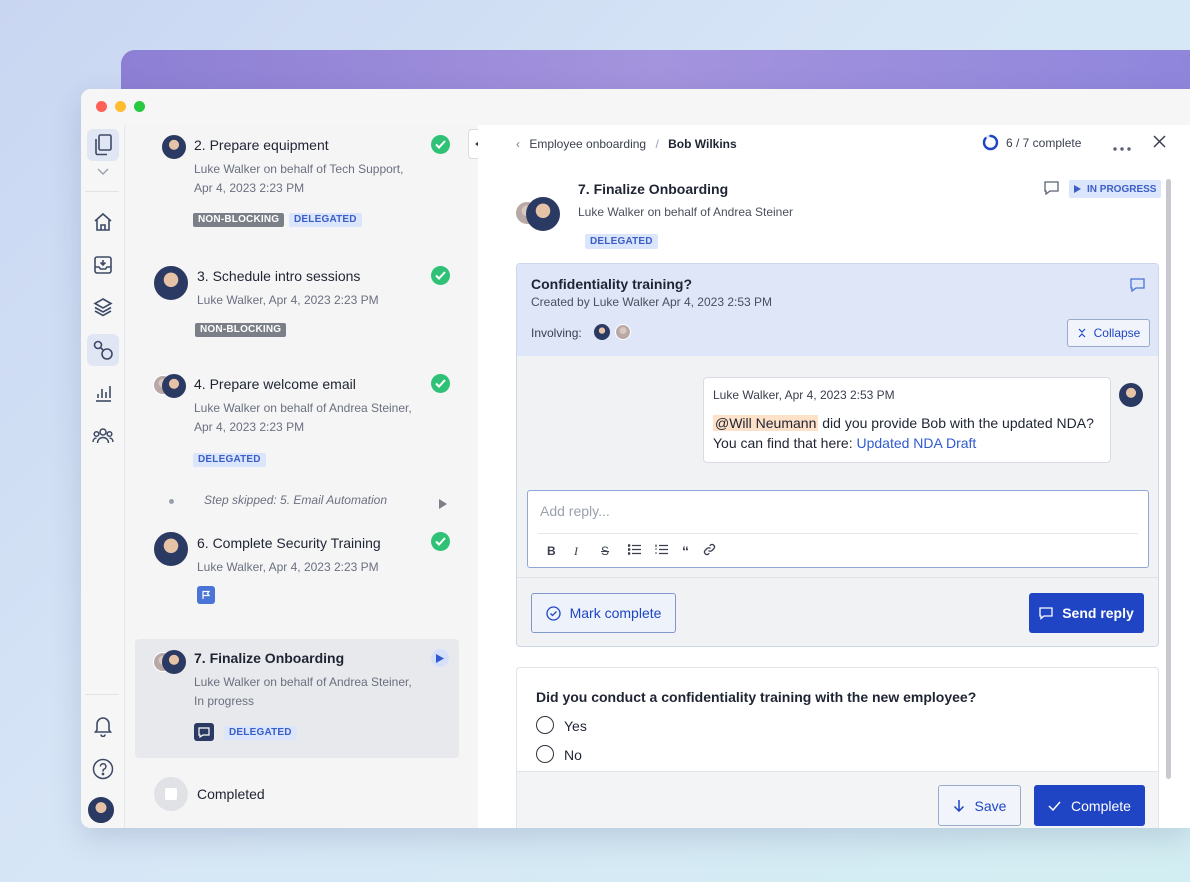  I want to click on strikethrough-icon: S, so click(607, 551).